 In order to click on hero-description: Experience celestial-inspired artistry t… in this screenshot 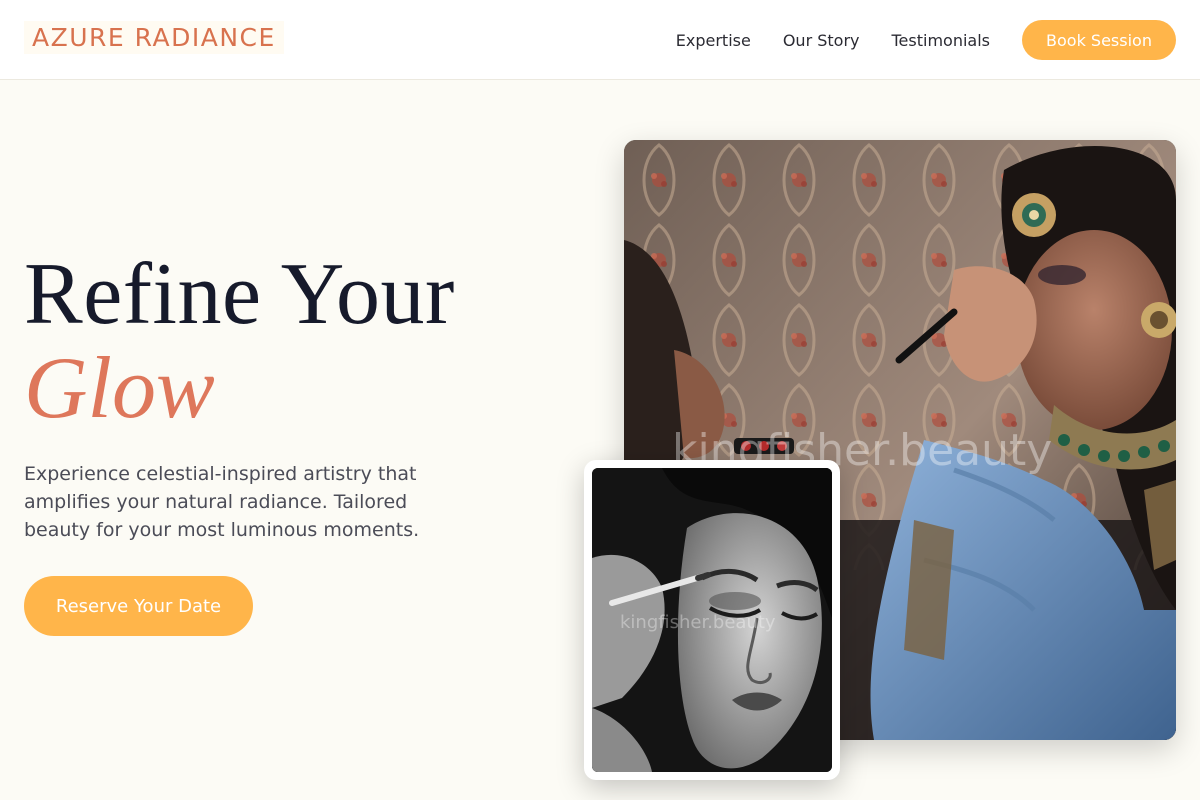, I will do `click(222, 502)`.